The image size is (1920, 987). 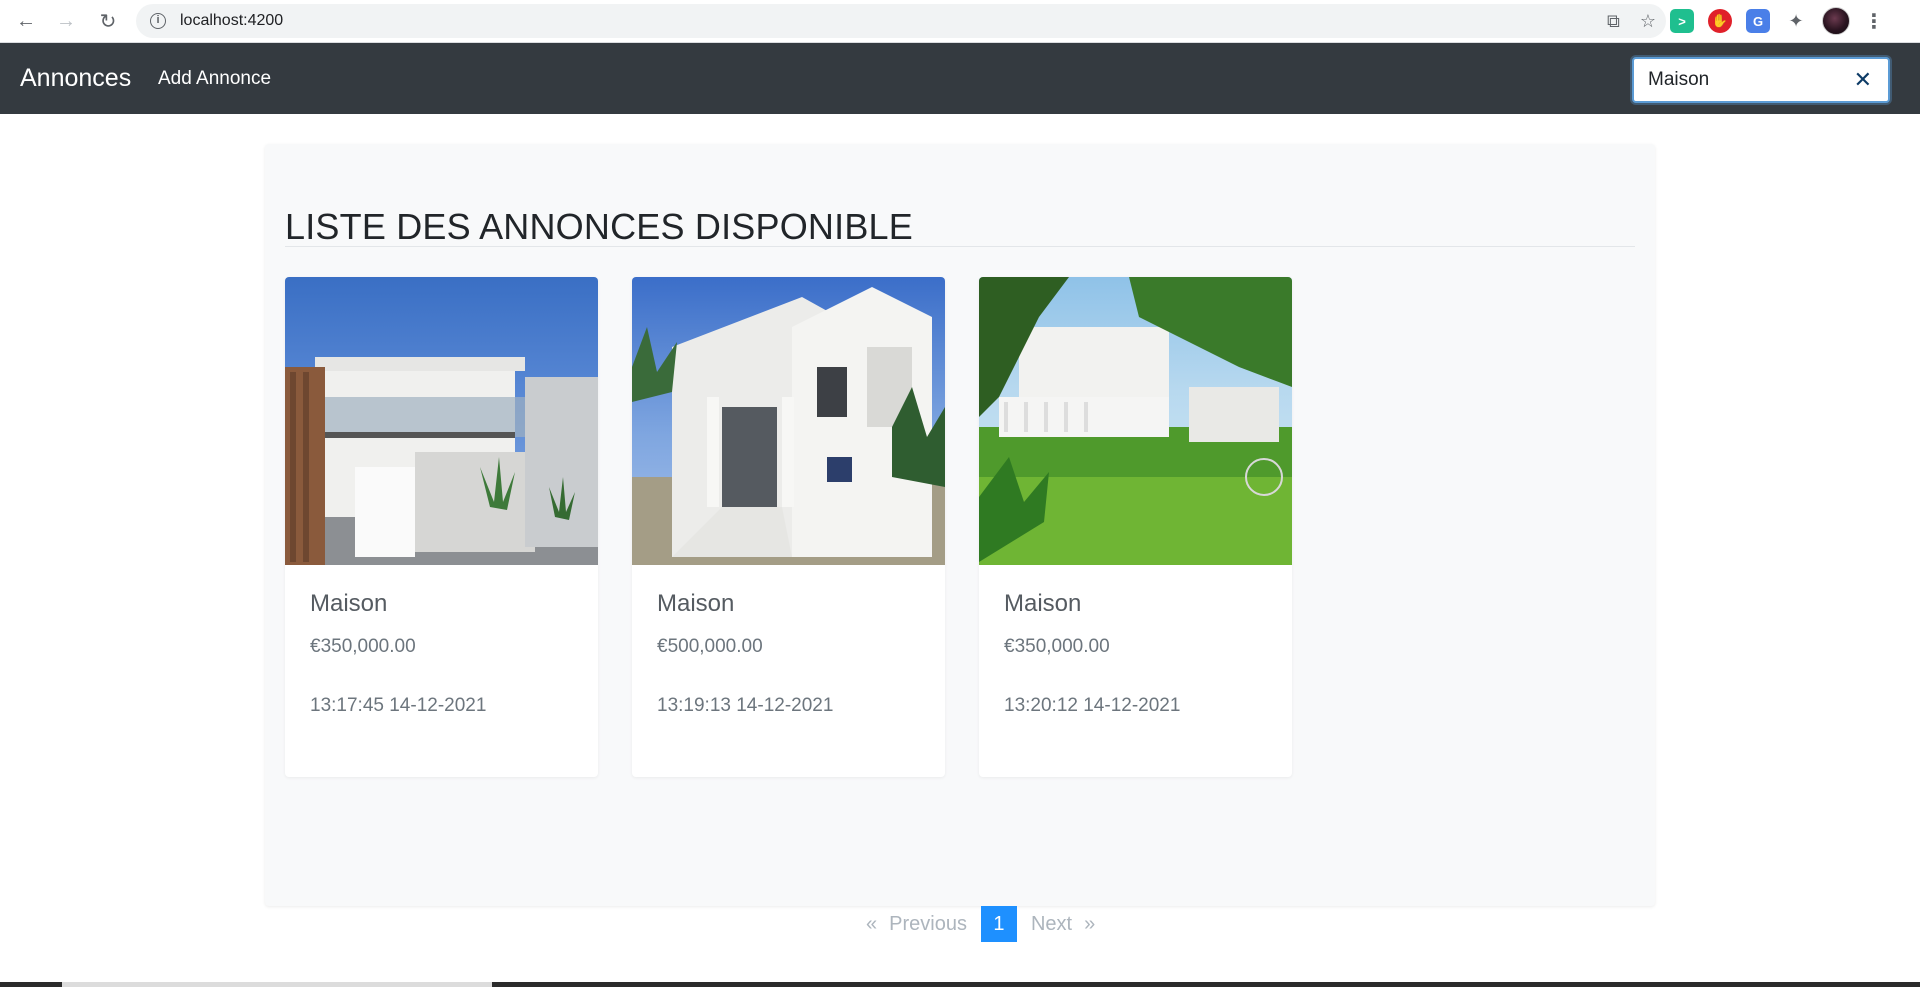 What do you see at coordinates (745, 705) in the screenshot?
I see `card-date: 13:19:13 14-12-2021` at bounding box center [745, 705].